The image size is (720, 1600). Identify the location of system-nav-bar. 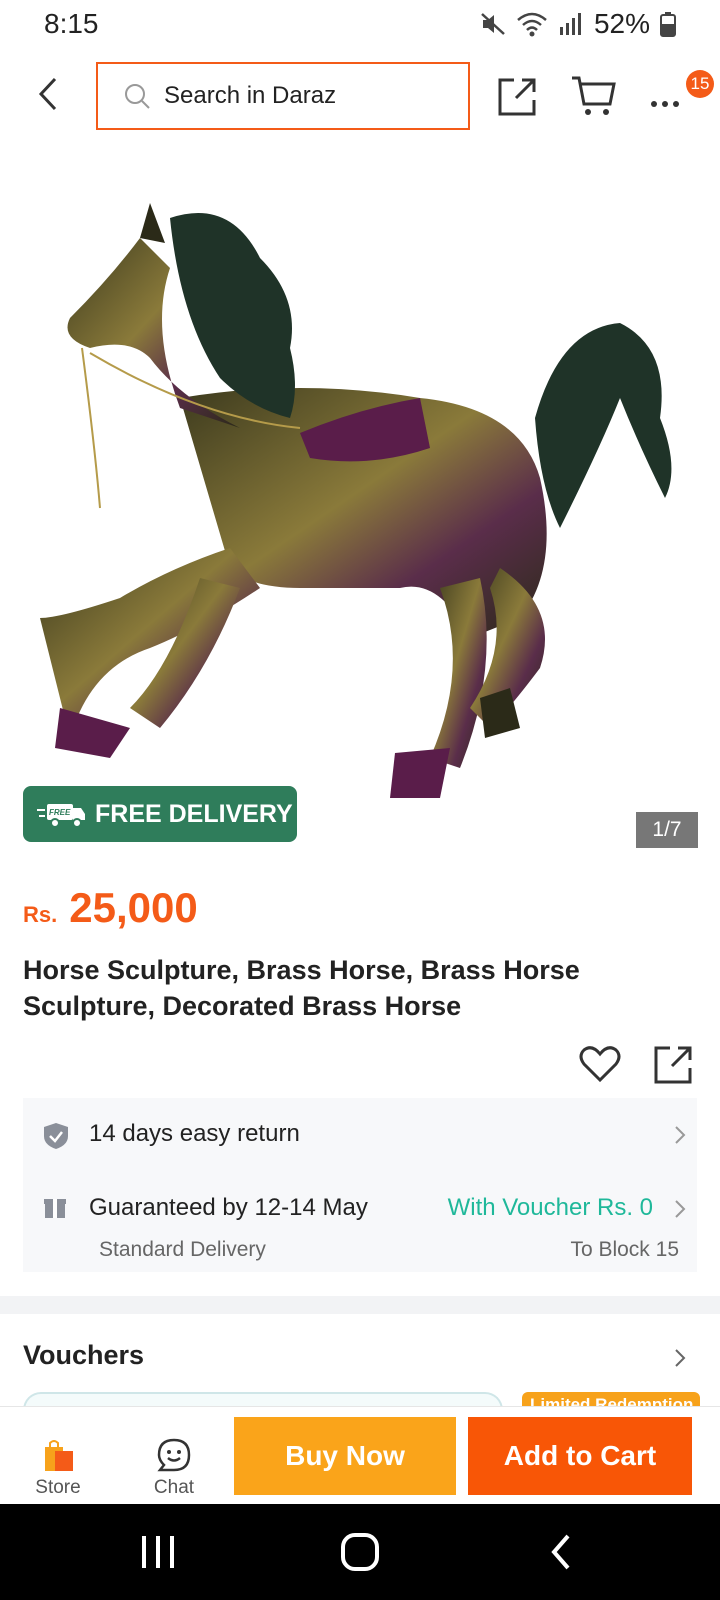
(360, 1552).